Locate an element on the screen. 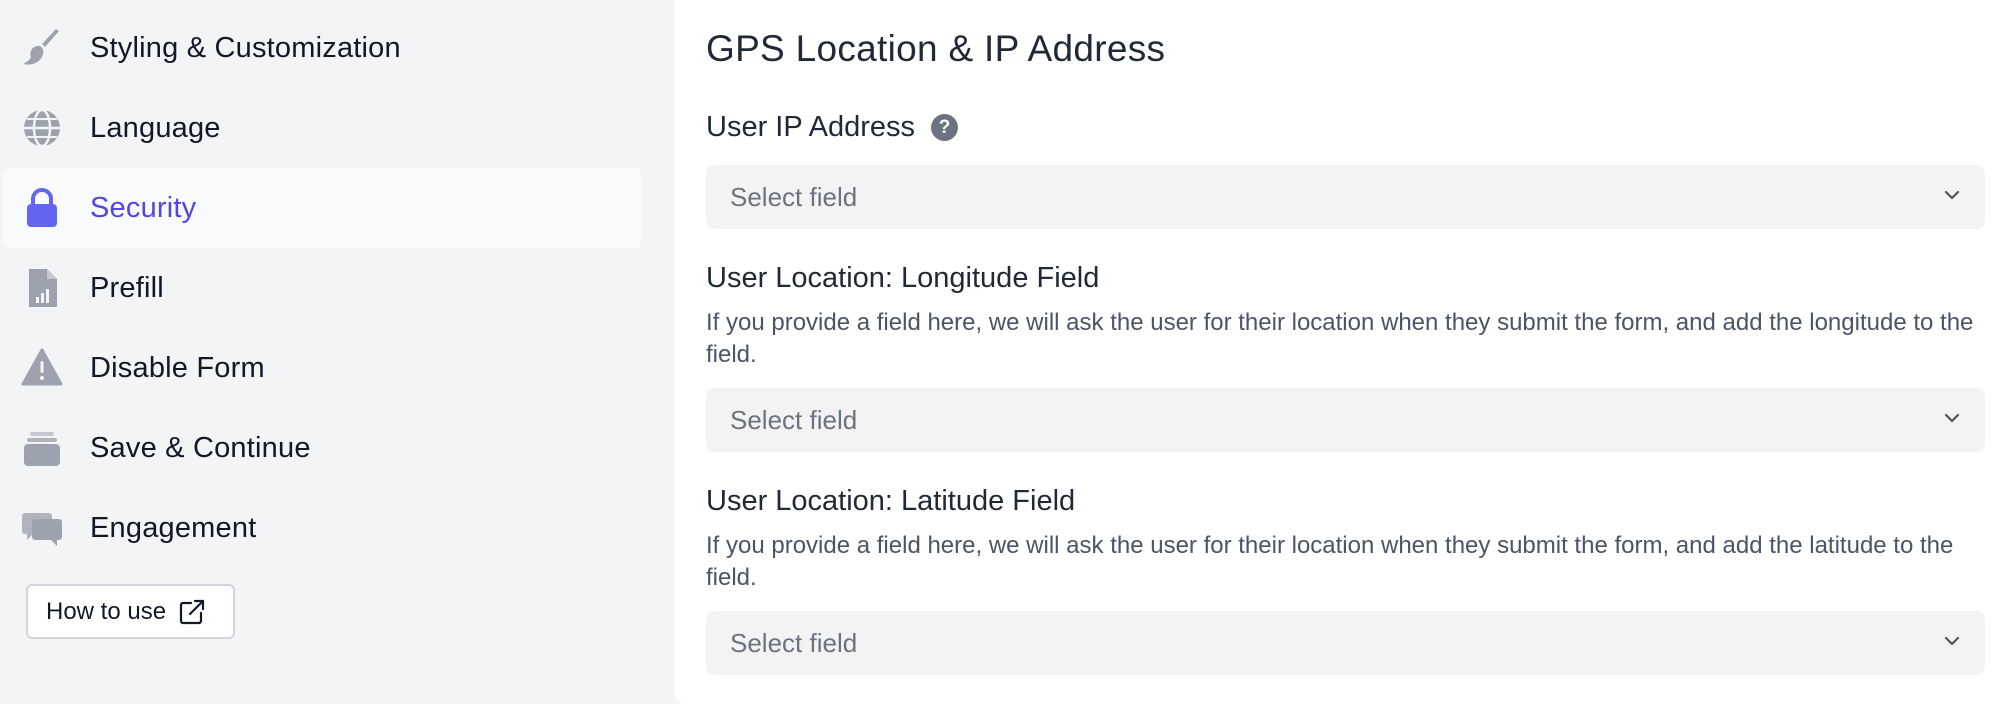 The height and width of the screenshot is (704, 2002). ip-address-label: User IP Address ? is located at coordinates (832, 127).